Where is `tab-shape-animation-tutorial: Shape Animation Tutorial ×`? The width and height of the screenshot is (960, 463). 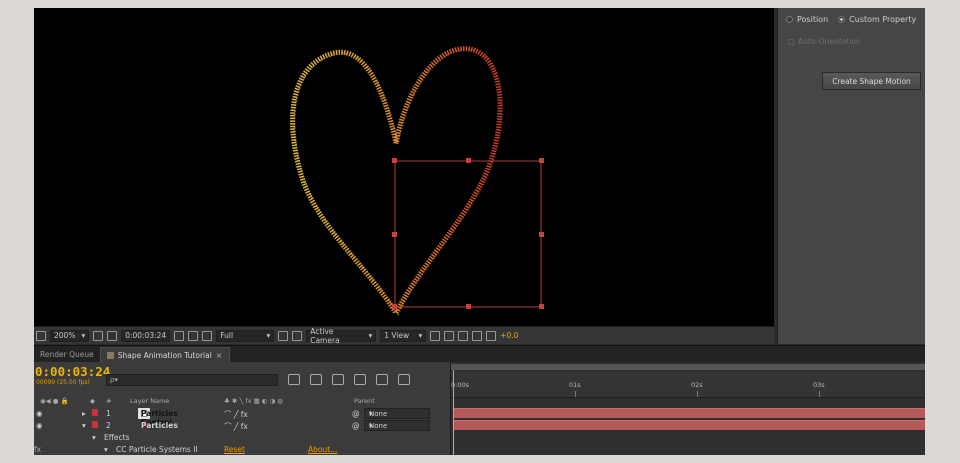
tab-shape-animation-tutorial: Shape Animation Tutorial × is located at coordinates (164, 354).